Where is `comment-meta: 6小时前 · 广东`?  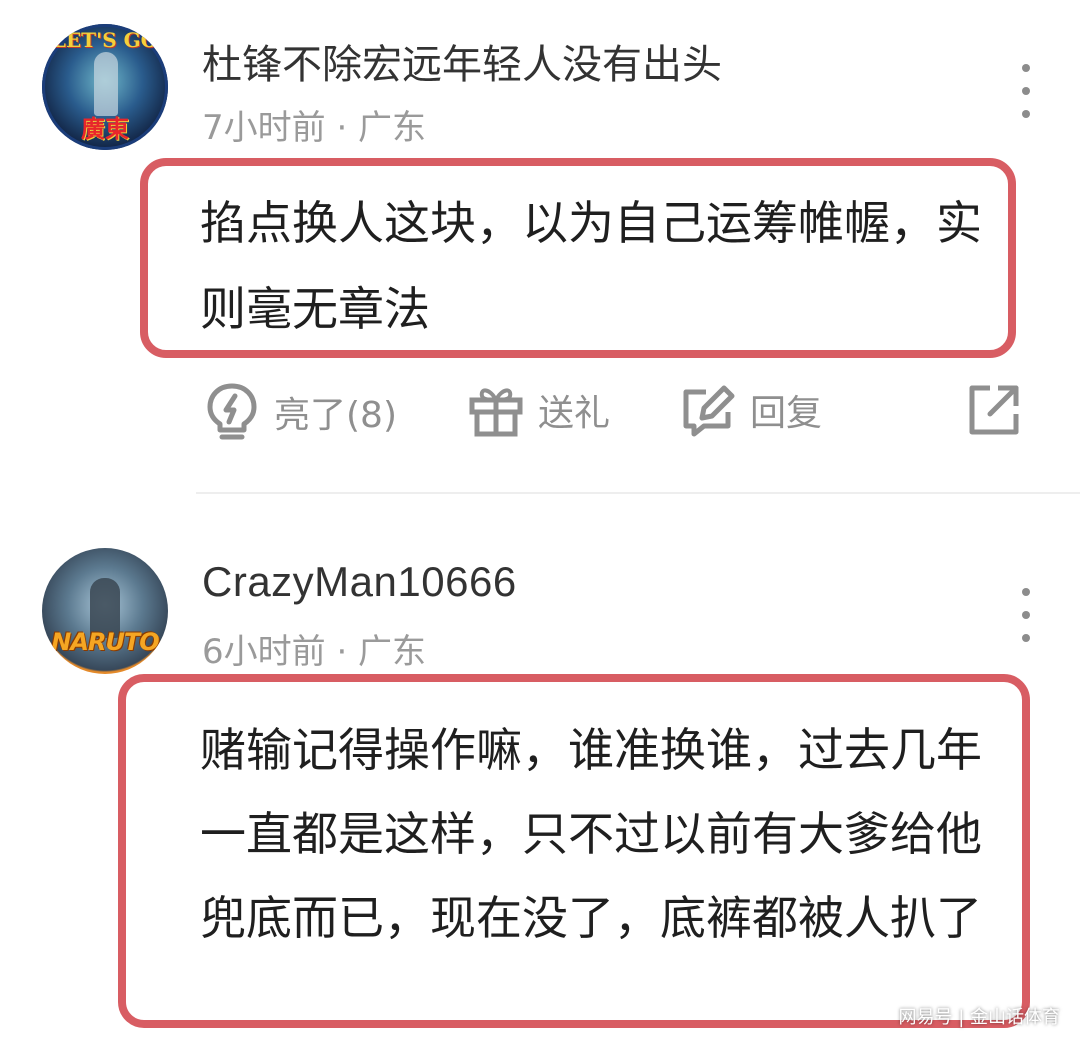
comment-meta: 6小时前 · 广东 is located at coordinates (314, 652).